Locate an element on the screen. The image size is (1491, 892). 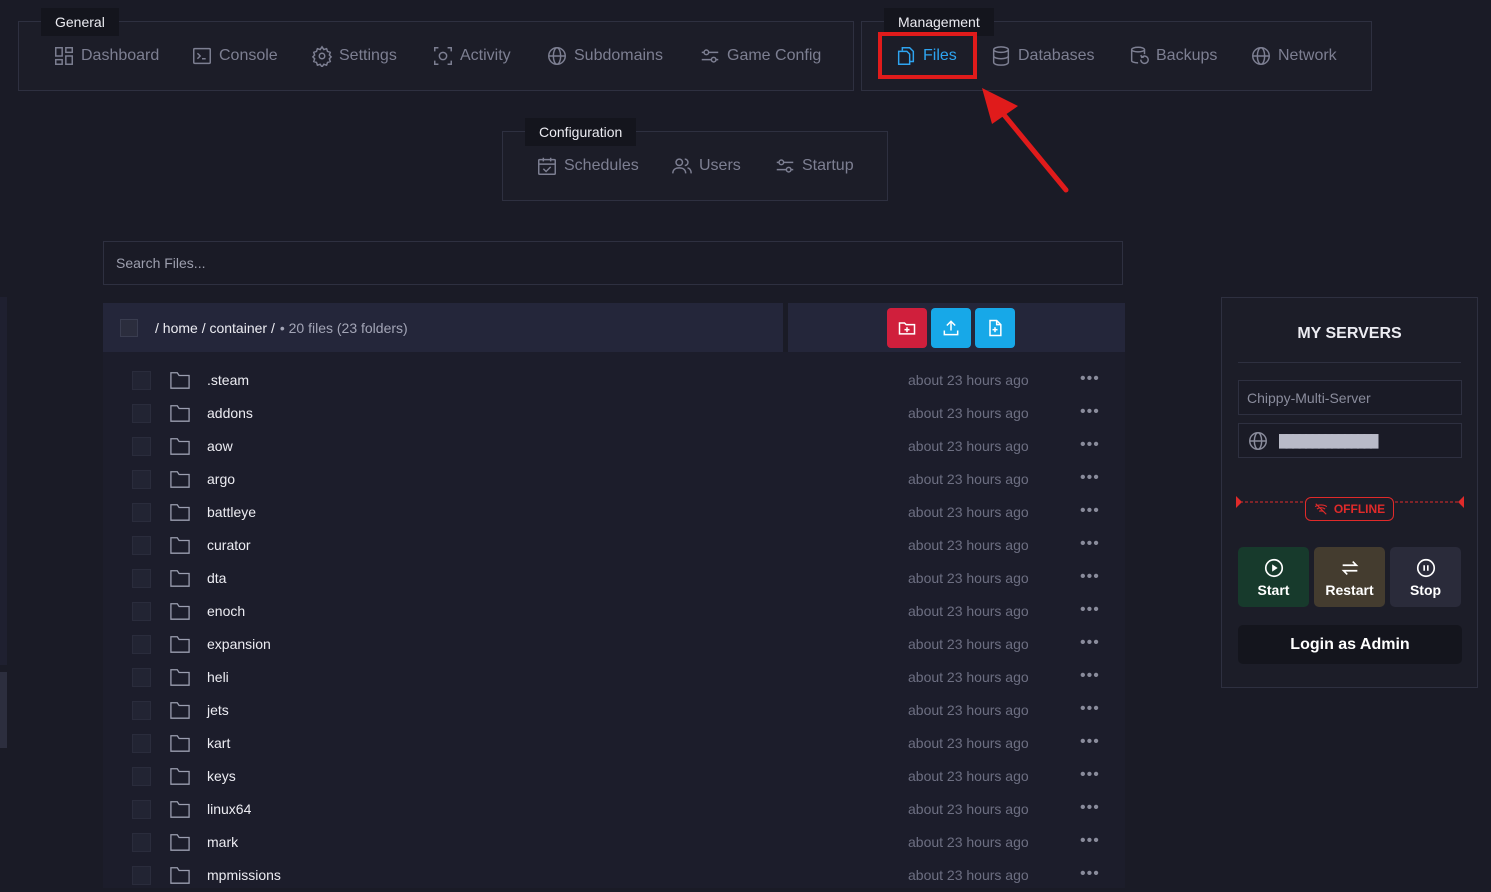
file-modified: about 23 hours ago is located at coordinates (968, 413).